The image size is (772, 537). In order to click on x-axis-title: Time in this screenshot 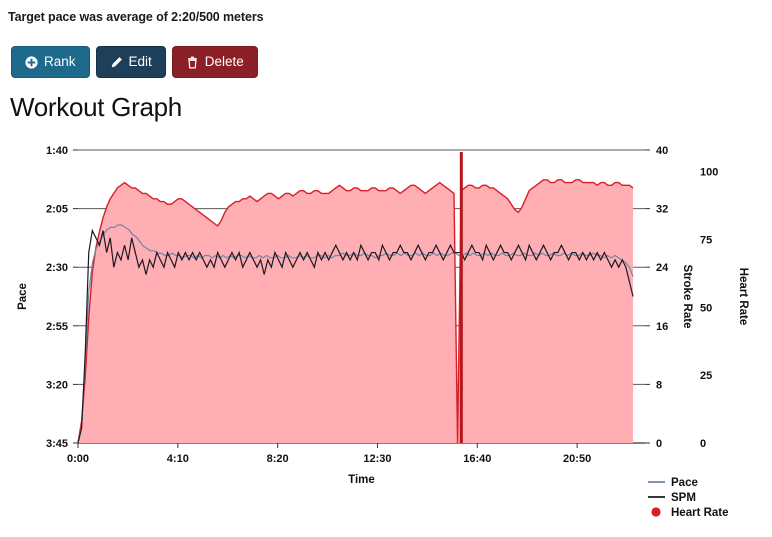, I will do `click(361, 480)`.